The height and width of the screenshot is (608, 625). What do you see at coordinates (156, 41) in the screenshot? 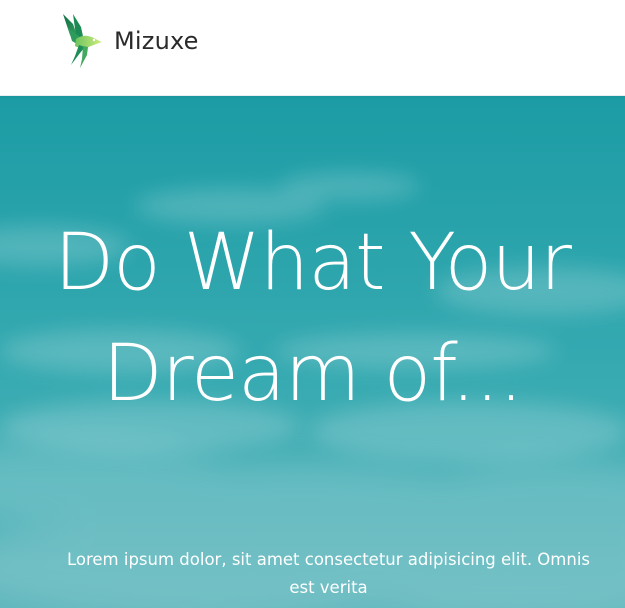
I see `brand-name: Mizuxe` at bounding box center [156, 41].